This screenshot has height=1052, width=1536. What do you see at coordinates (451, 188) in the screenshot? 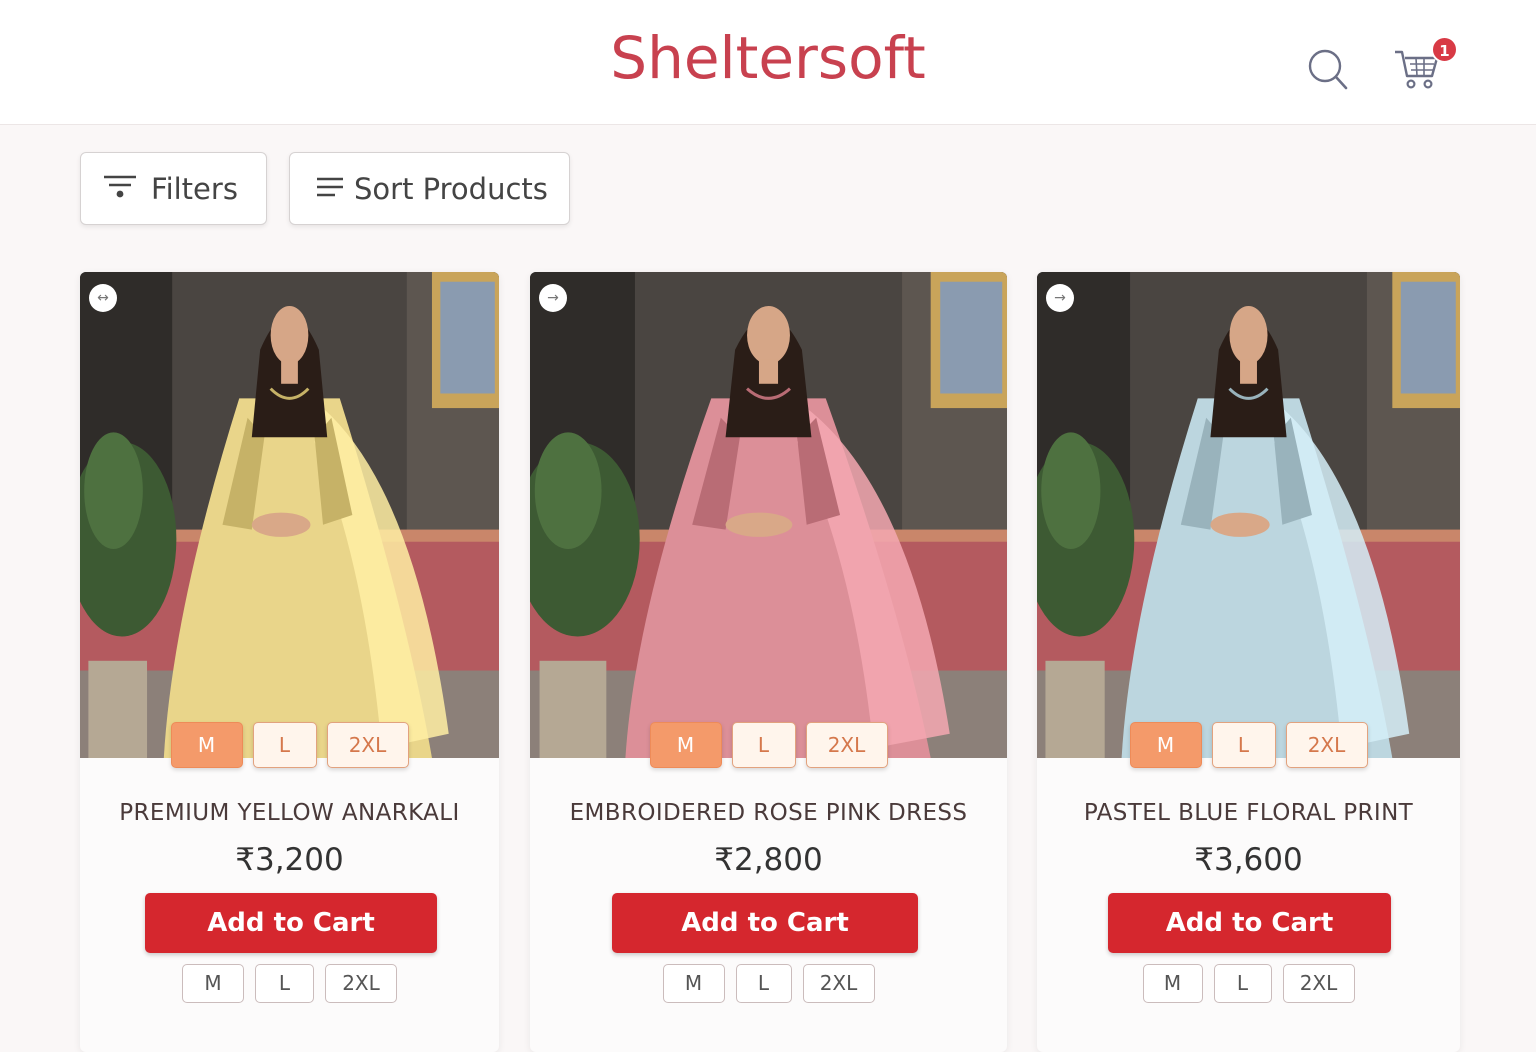
I see `sort-products-label: Sort Products` at bounding box center [451, 188].